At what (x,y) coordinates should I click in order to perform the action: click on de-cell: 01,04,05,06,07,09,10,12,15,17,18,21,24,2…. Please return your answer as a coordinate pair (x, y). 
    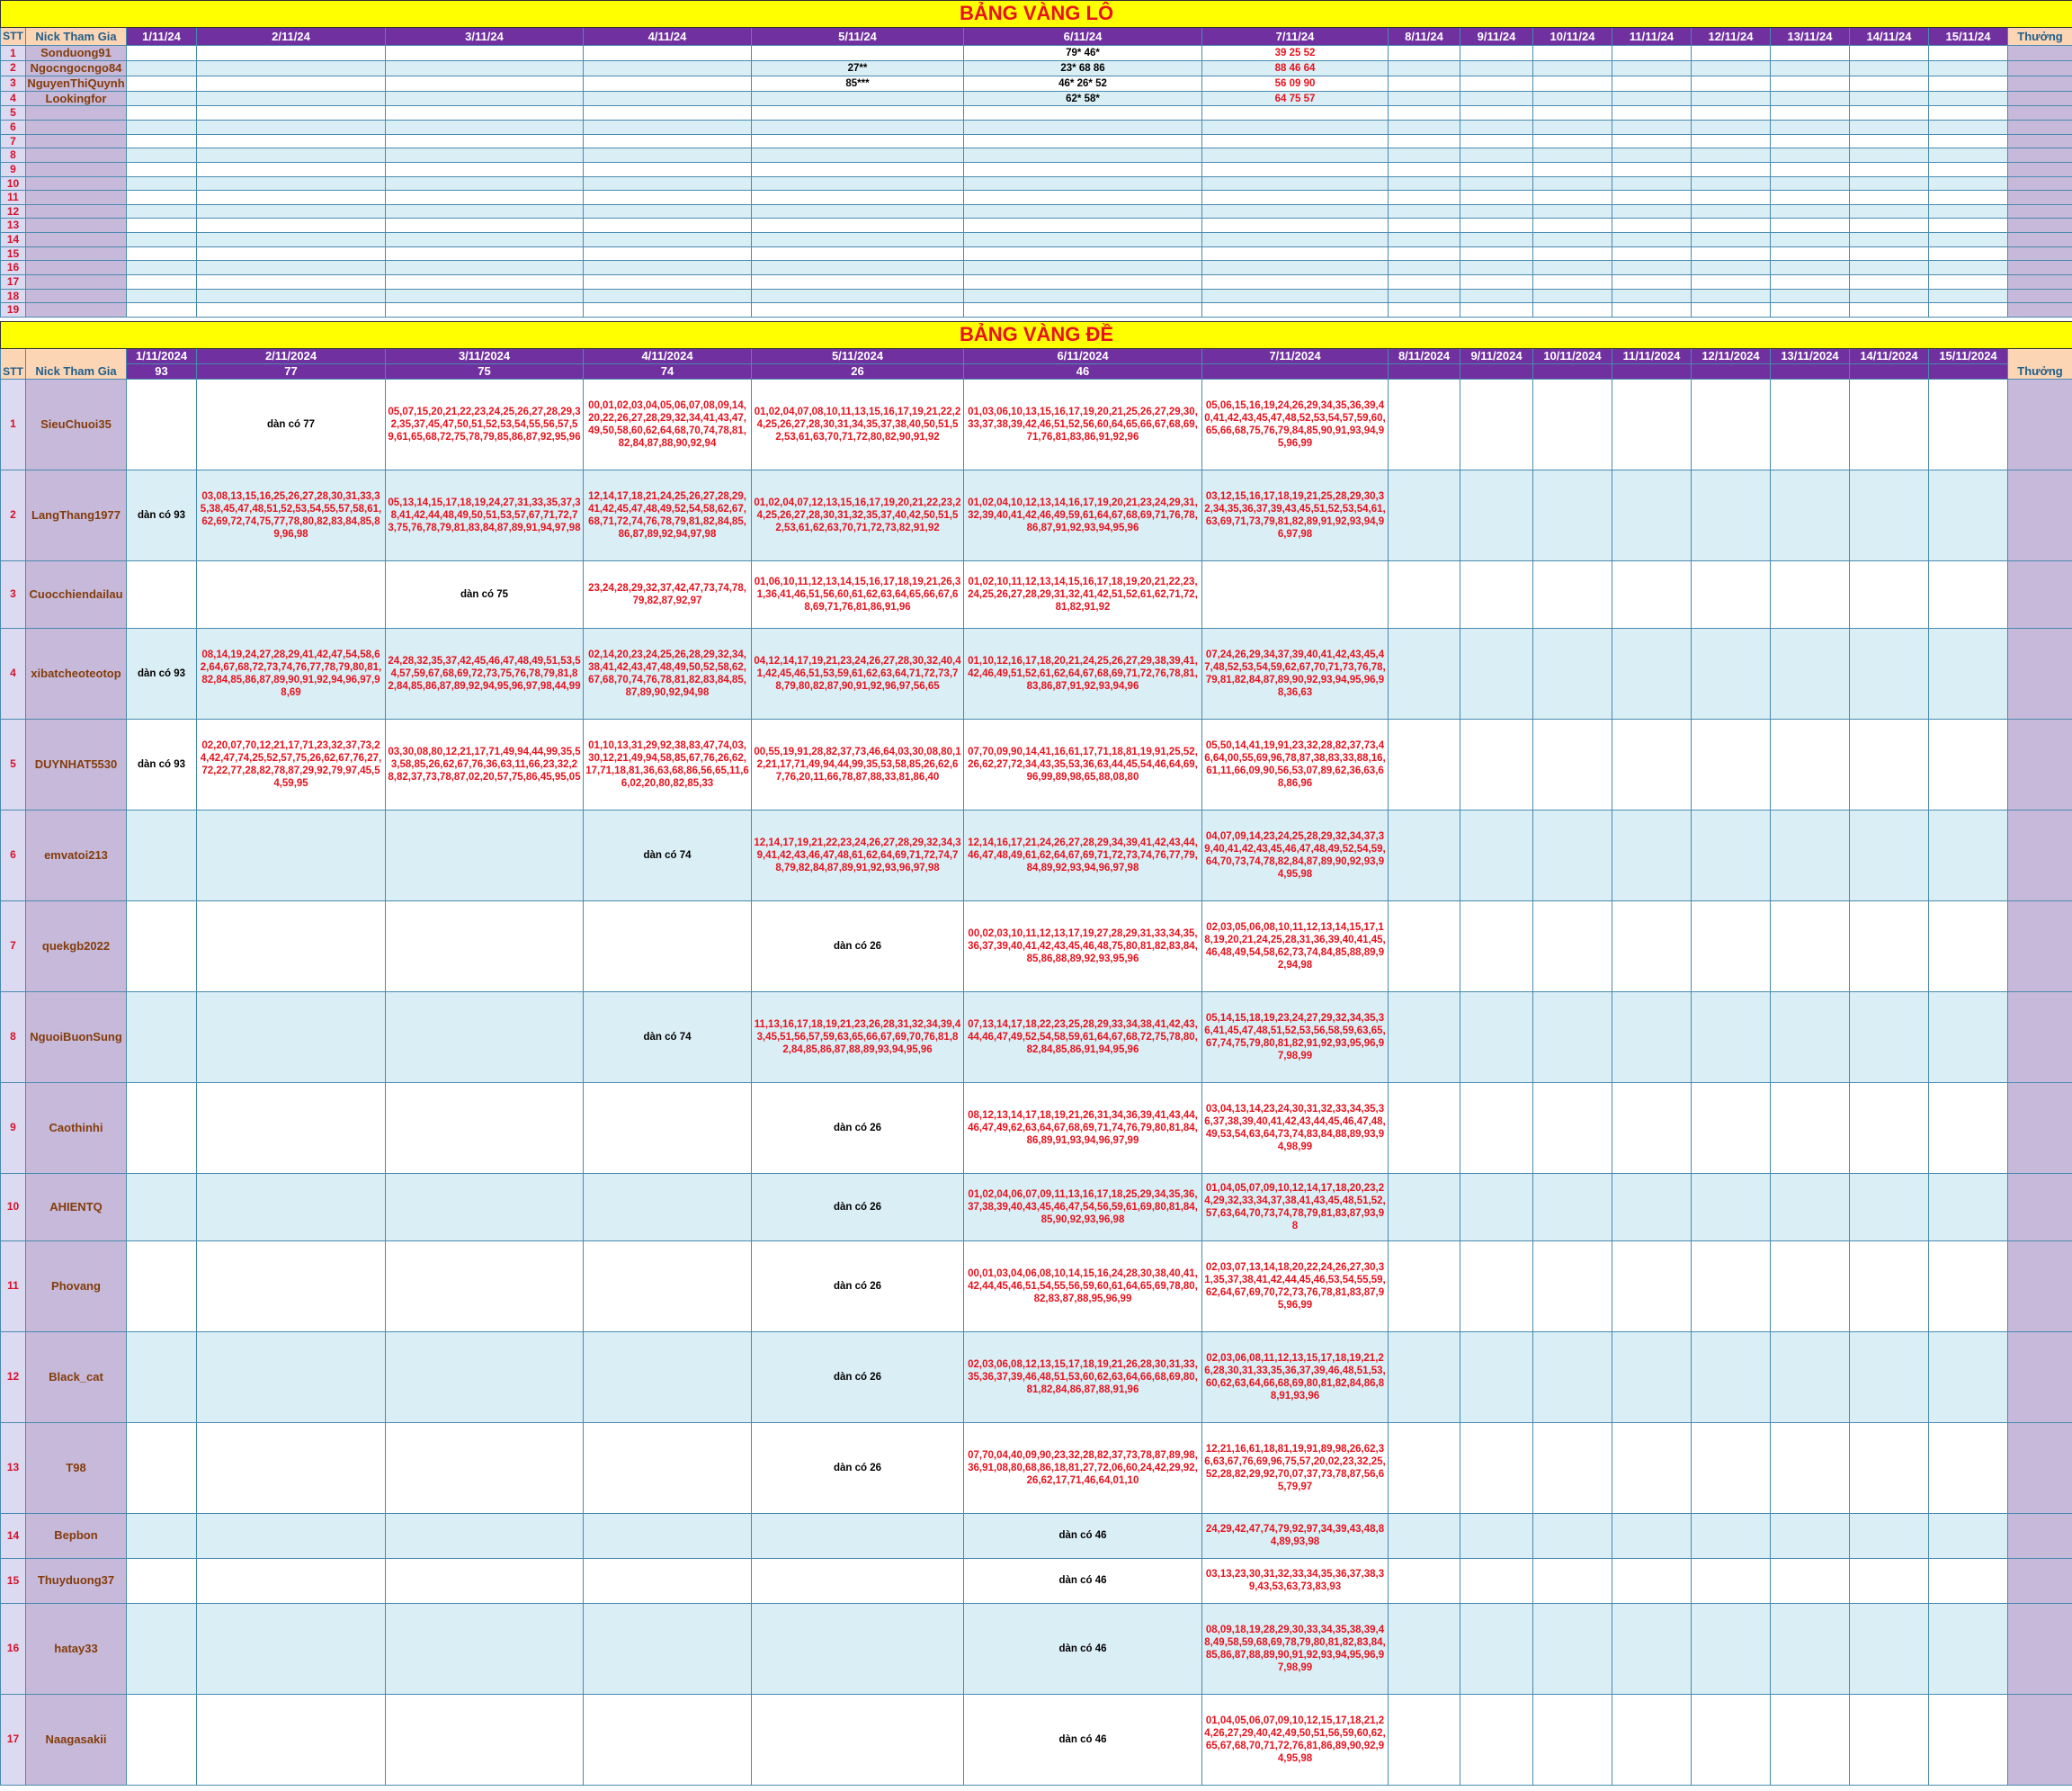
    Looking at the image, I should click on (1295, 1739).